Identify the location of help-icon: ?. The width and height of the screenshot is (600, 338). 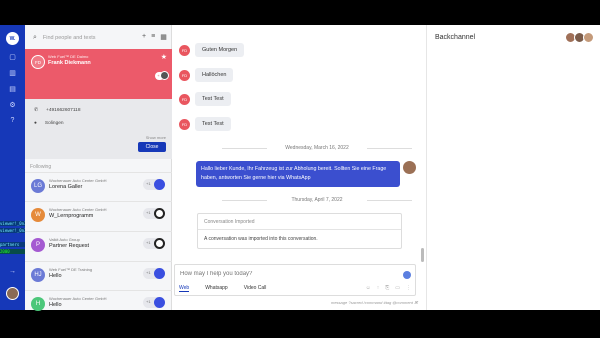
(12, 120).